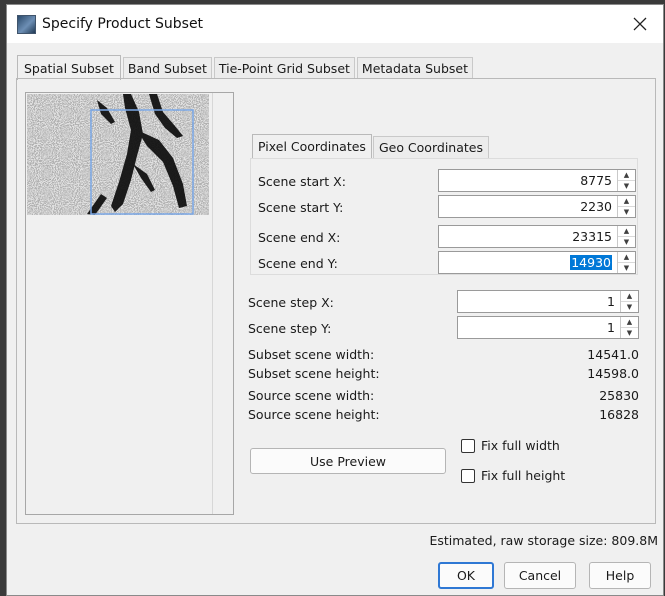  Describe the element at coordinates (222, 303) in the screenshot. I see `preview-scrollbar` at that location.